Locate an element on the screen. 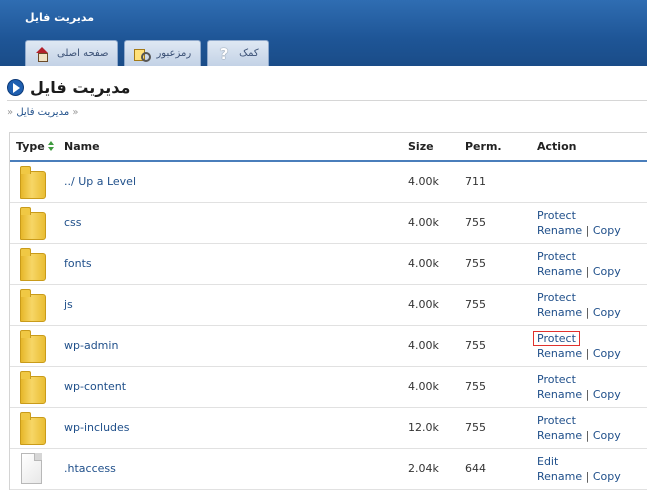 Image resolution: width=647 pixels, height=490 pixels. table-row: js 4.00k 755 Protect Rename | Copy is located at coordinates (328, 305).